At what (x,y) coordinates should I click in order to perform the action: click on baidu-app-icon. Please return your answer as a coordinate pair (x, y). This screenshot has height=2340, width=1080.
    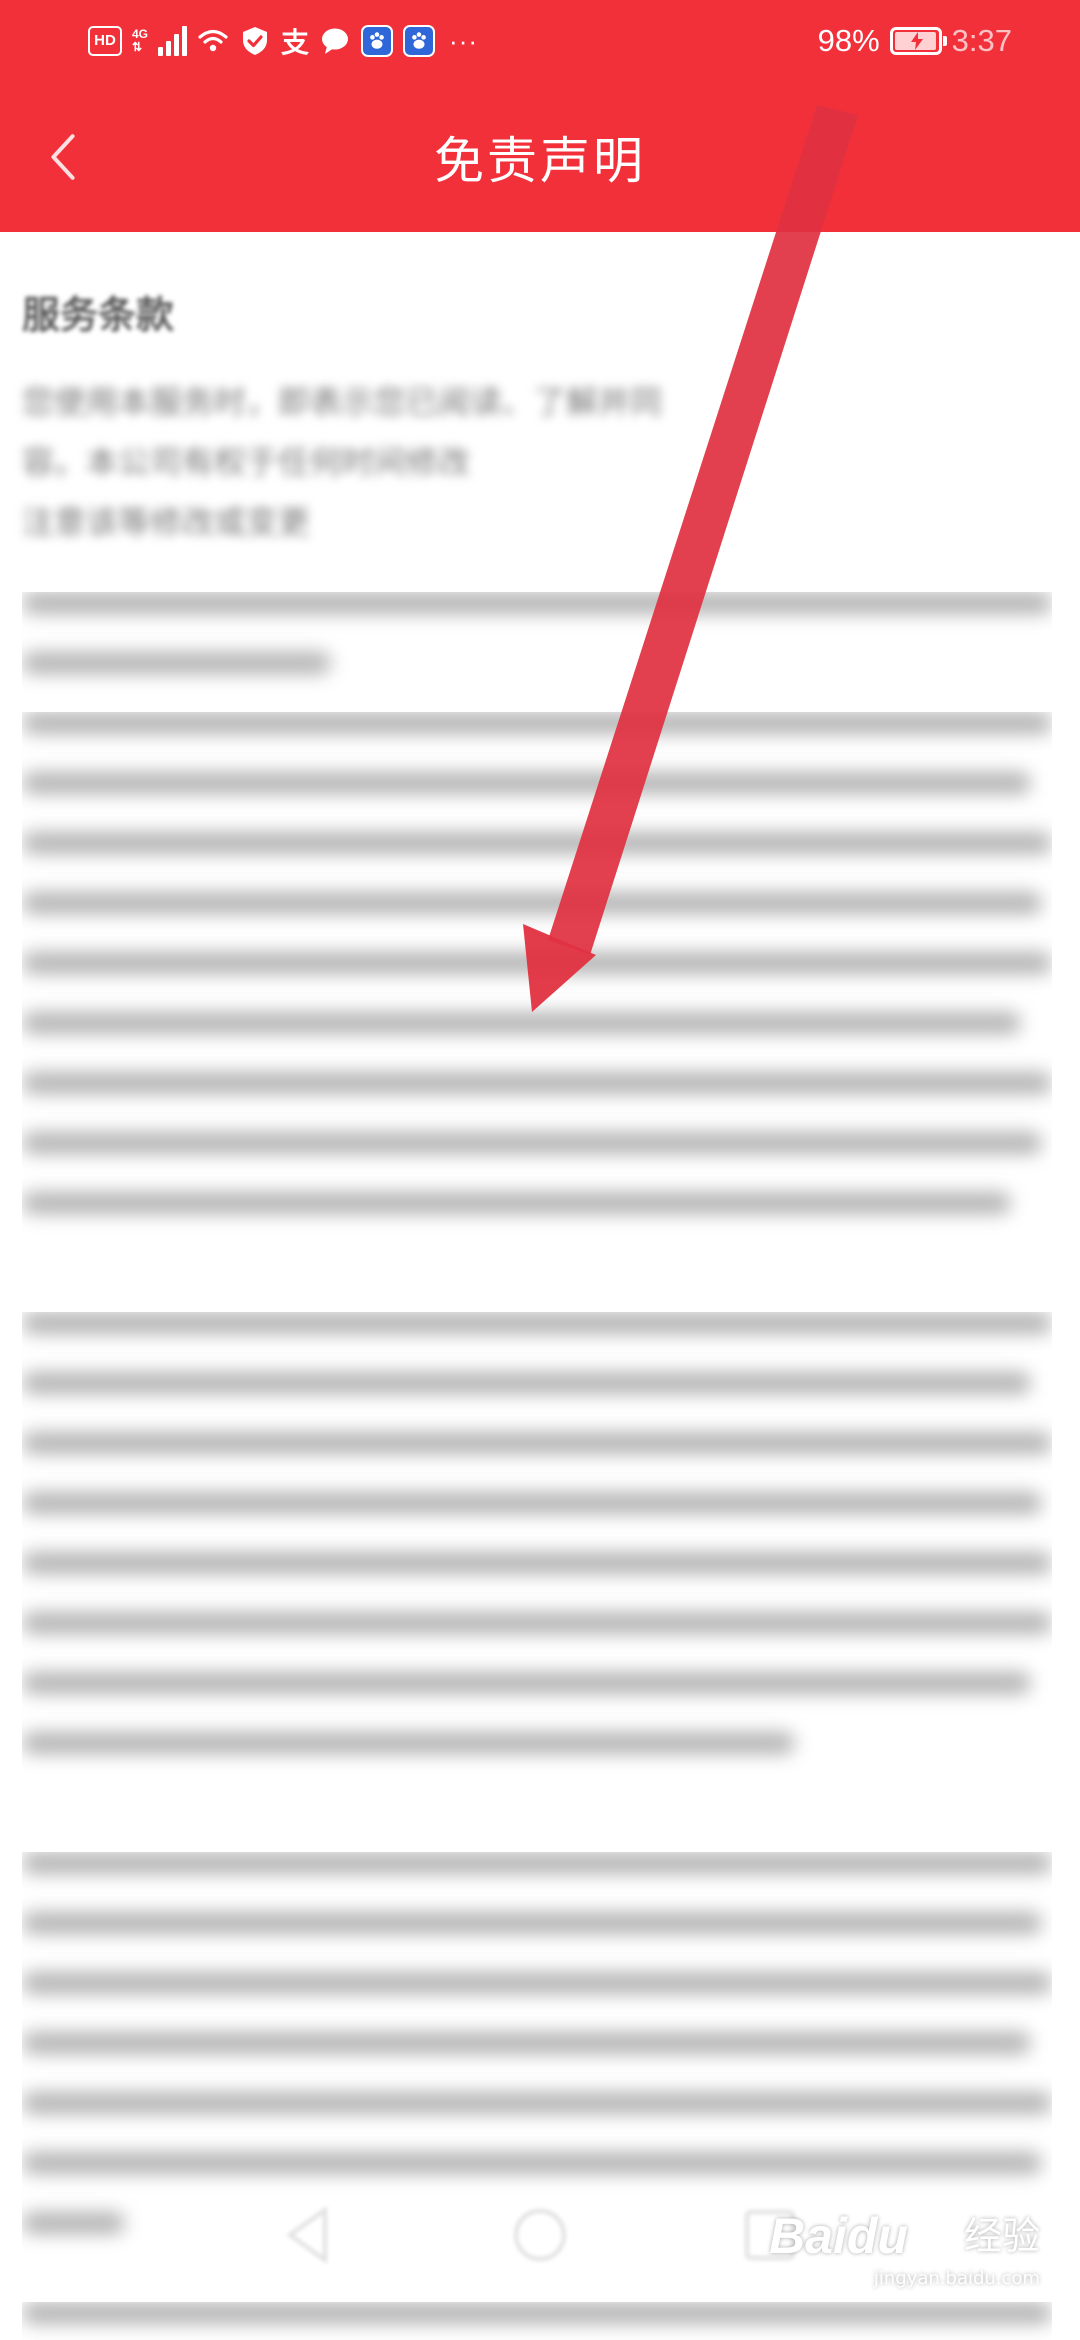
    Looking at the image, I should click on (377, 41).